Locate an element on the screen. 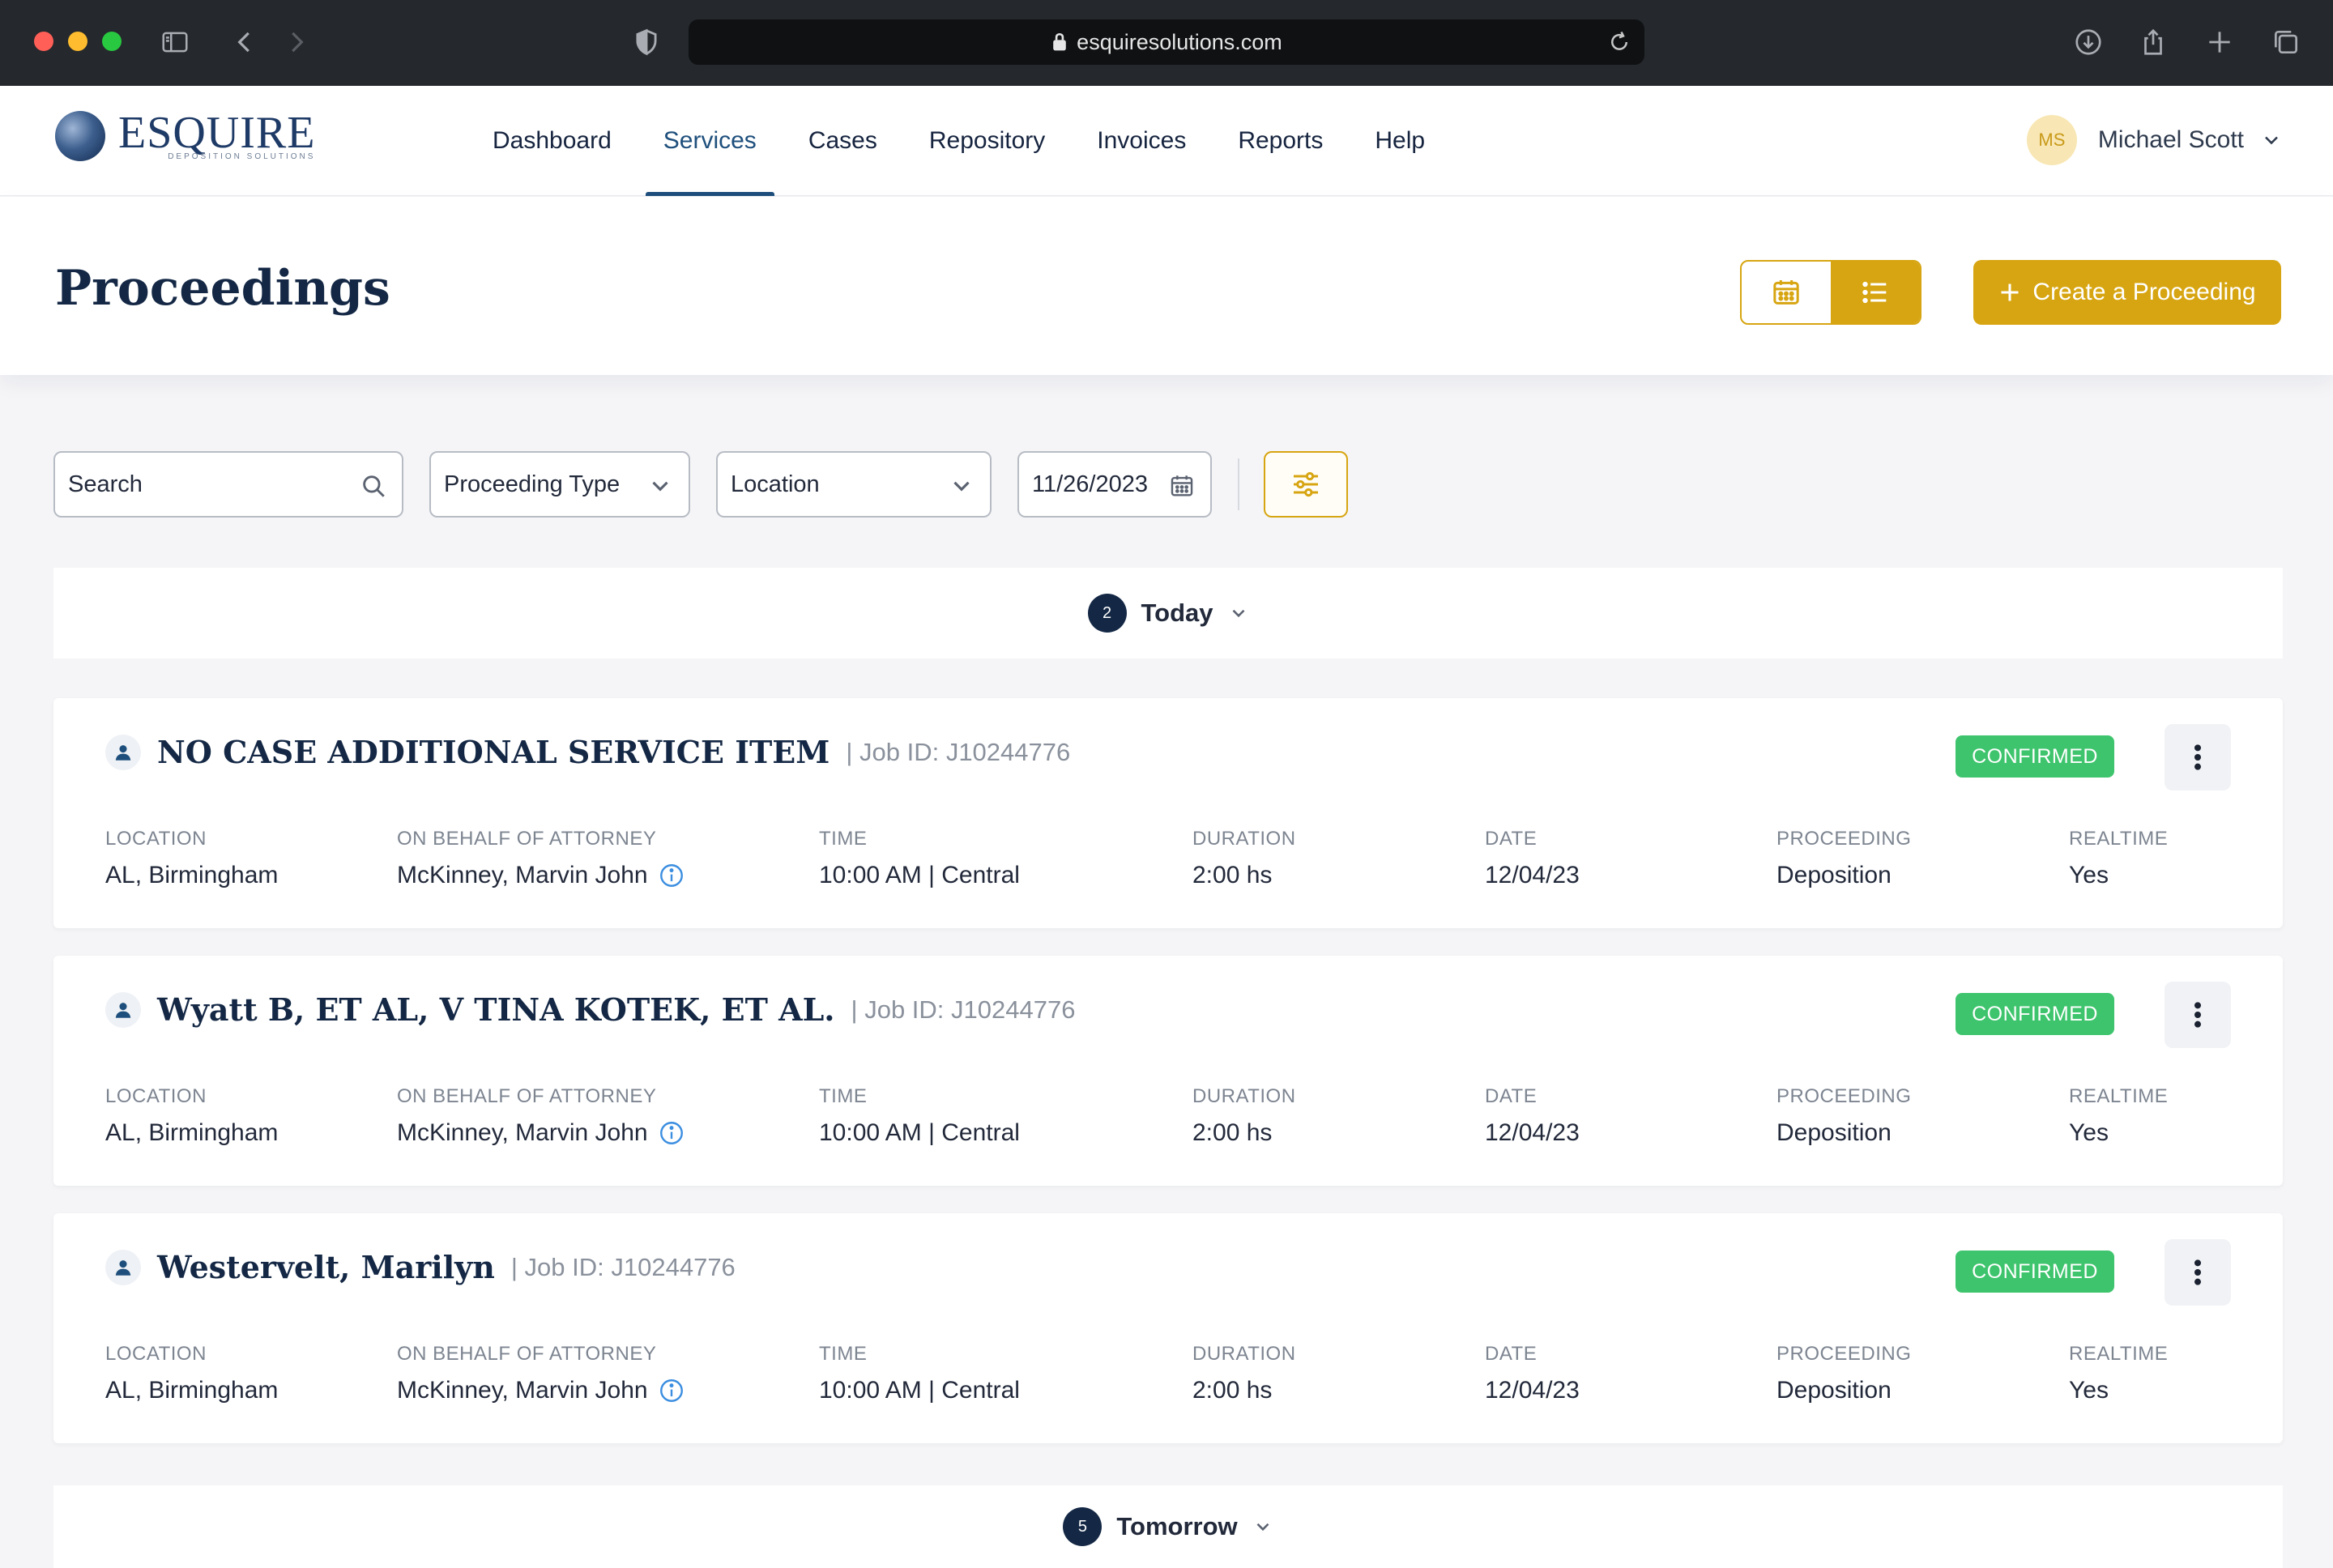 This screenshot has width=2333, height=1568. calendar-icon is located at coordinates (1786, 292).